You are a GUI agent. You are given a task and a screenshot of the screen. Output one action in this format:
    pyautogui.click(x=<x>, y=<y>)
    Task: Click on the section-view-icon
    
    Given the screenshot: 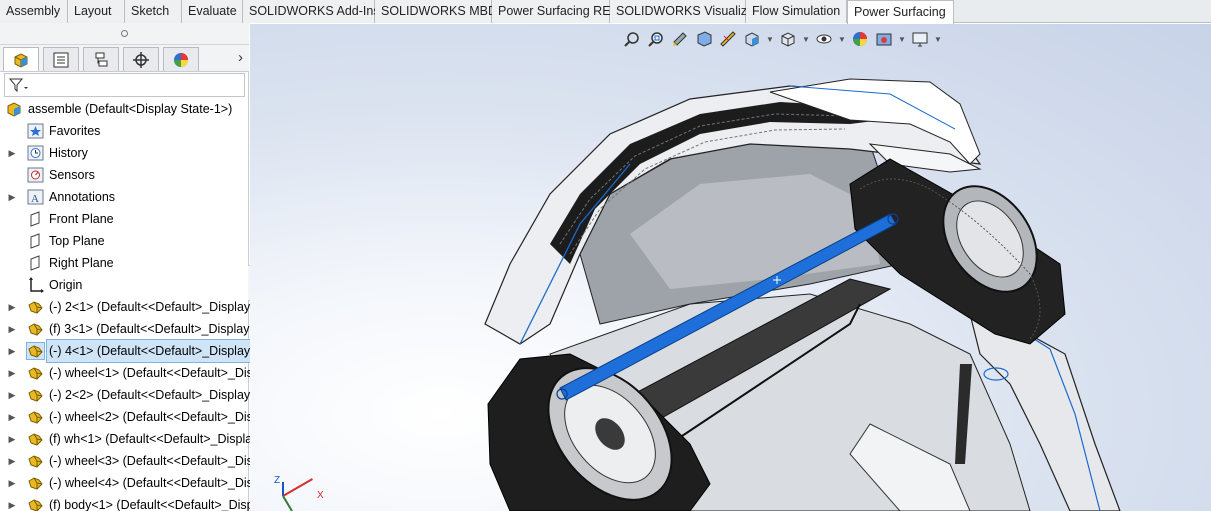 What is the action you would take?
    pyautogui.click(x=704, y=39)
    